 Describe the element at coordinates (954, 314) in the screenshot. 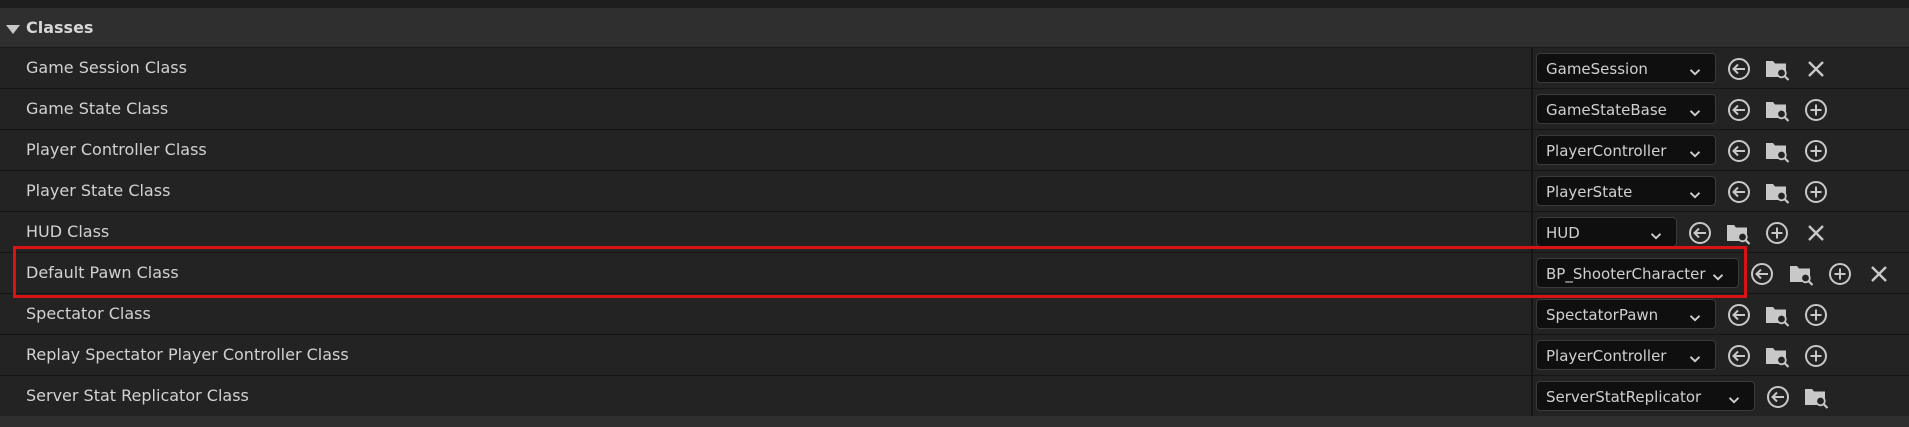

I see `property-row-spectator-class: Spectator Class SpectatorPawn` at that location.